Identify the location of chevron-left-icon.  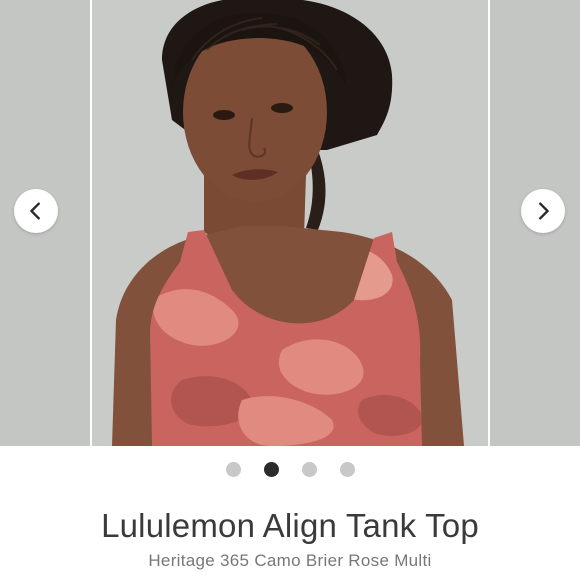
(35, 211).